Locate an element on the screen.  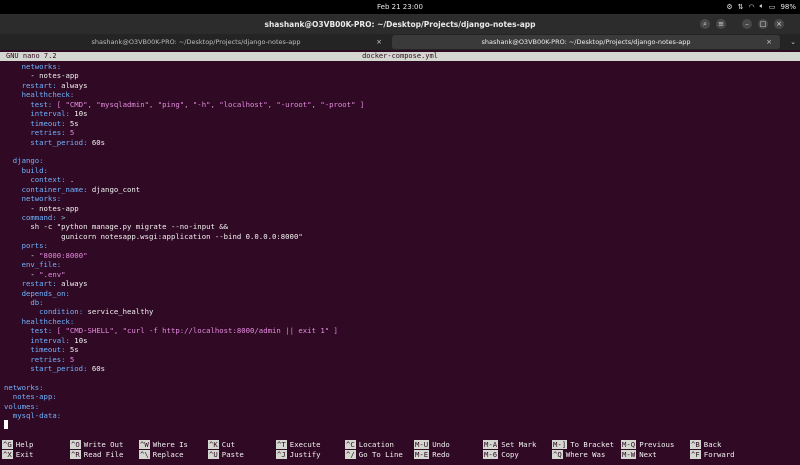
maximize-icon: □ is located at coordinates (763, 24).